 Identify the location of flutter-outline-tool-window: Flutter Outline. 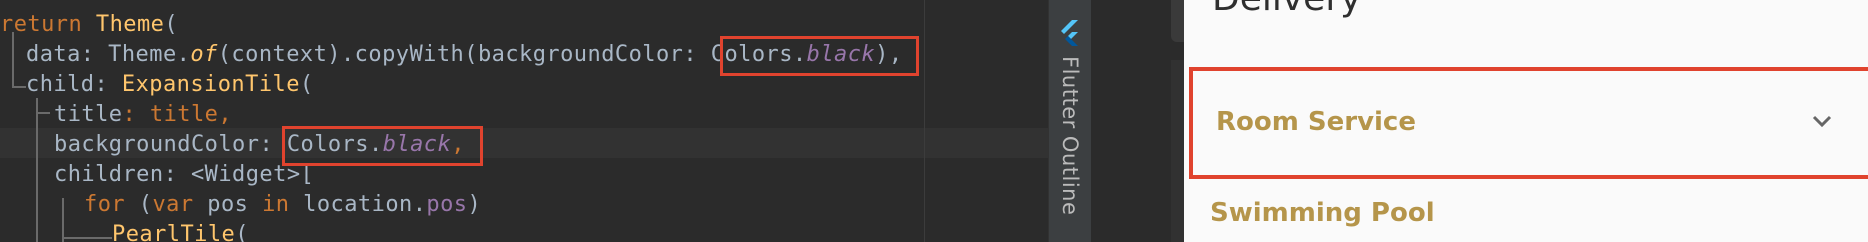
(1070, 121).